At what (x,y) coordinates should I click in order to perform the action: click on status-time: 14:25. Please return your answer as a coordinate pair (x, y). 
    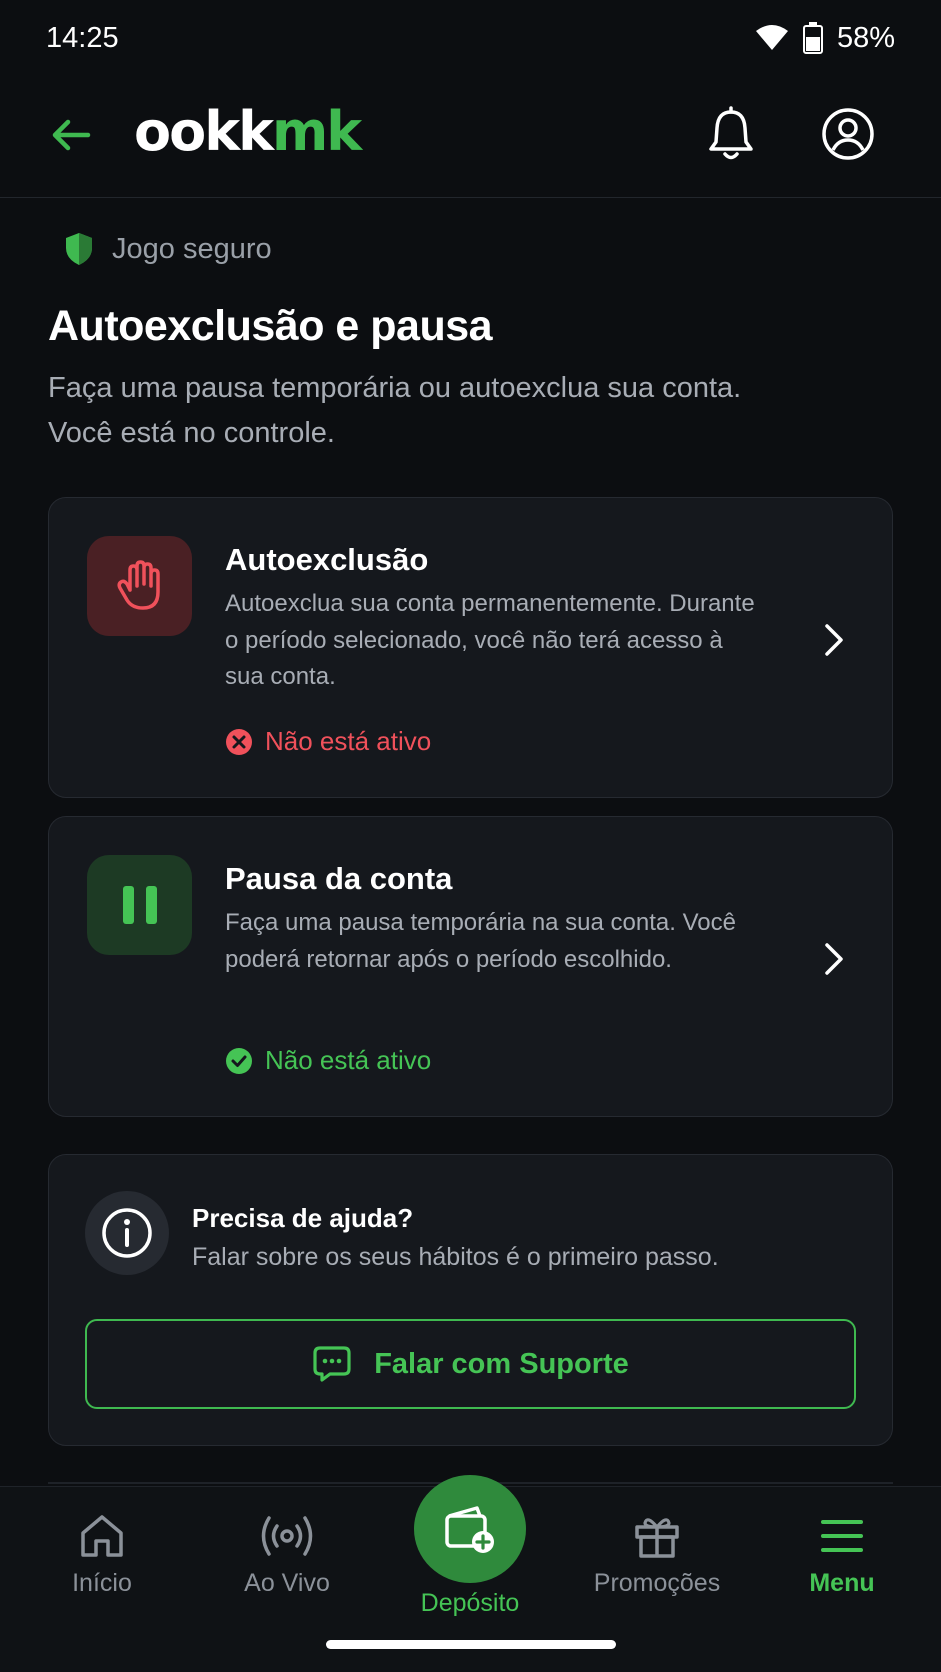
    Looking at the image, I should click on (82, 37).